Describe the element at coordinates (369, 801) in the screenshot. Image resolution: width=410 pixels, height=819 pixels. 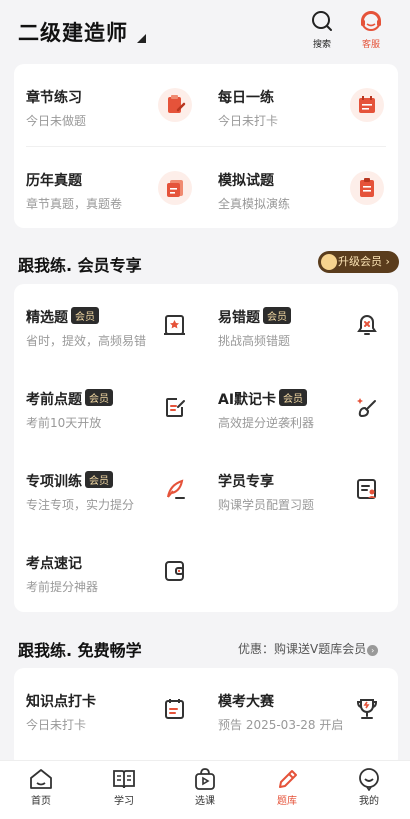
I see `tab-label: 我的` at that location.